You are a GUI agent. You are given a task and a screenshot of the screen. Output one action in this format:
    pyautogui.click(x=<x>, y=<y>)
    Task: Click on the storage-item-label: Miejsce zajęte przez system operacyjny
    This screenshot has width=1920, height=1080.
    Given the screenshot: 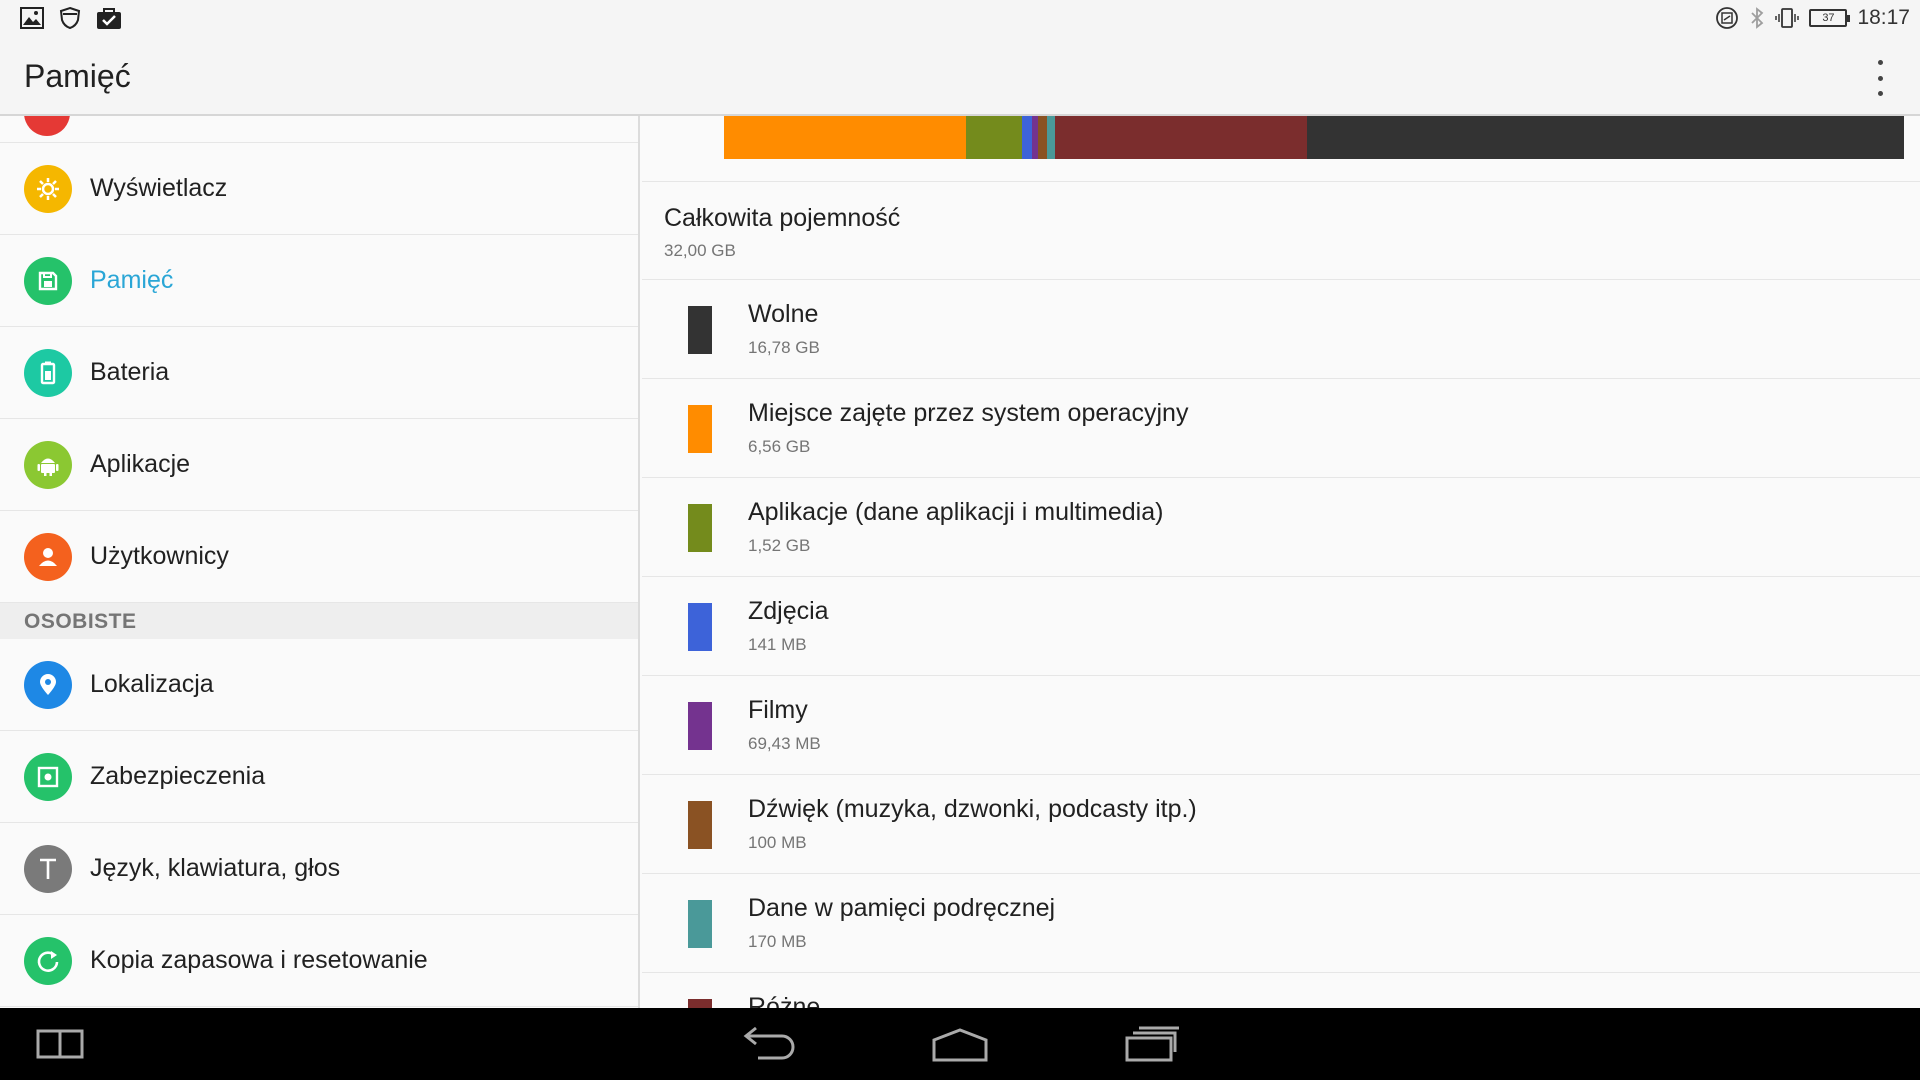 What is the action you would take?
    pyautogui.click(x=968, y=413)
    